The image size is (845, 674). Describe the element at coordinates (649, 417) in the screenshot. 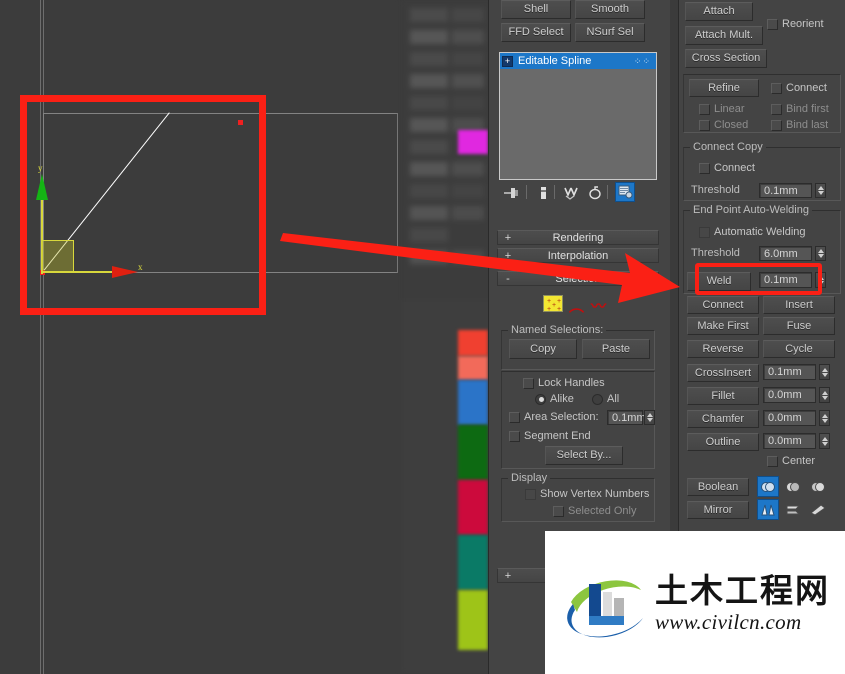

I see `area-selection-spinner` at that location.